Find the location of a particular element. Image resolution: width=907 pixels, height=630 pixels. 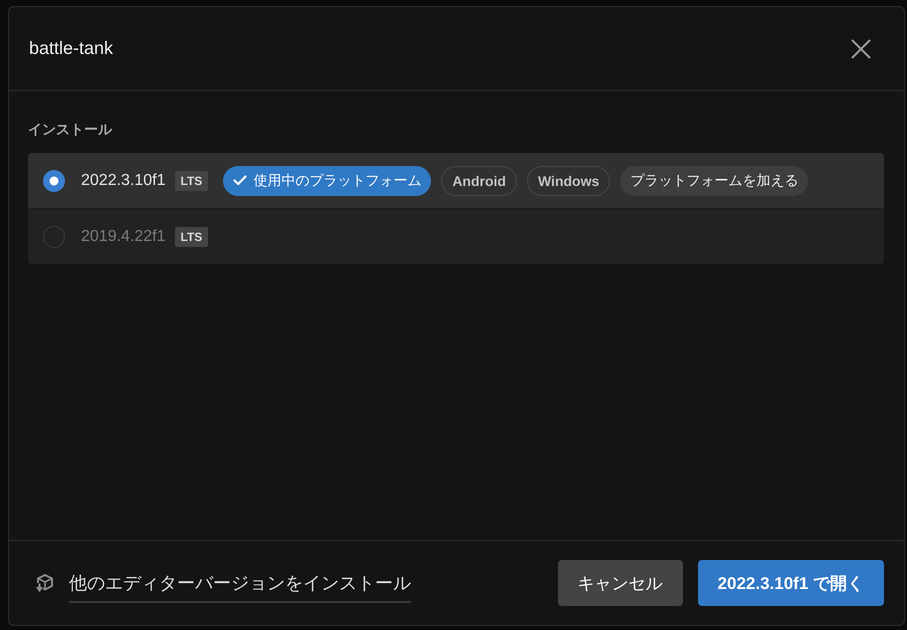

install-other-version-link: 他のエディターバージョンをインストール is located at coordinates (240, 587).